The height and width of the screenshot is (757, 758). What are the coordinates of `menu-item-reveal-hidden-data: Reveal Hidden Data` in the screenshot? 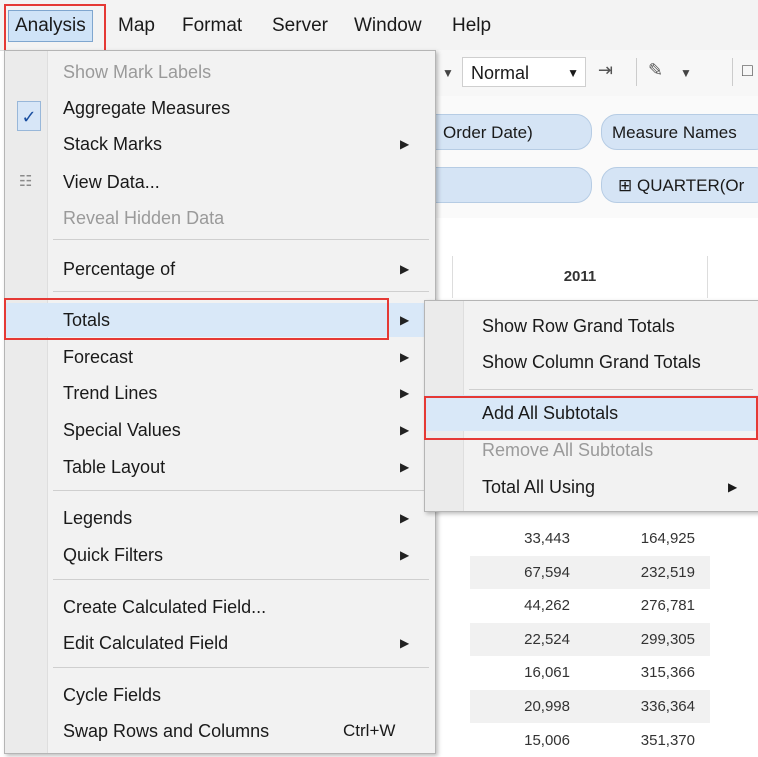 It's located at (220, 218).